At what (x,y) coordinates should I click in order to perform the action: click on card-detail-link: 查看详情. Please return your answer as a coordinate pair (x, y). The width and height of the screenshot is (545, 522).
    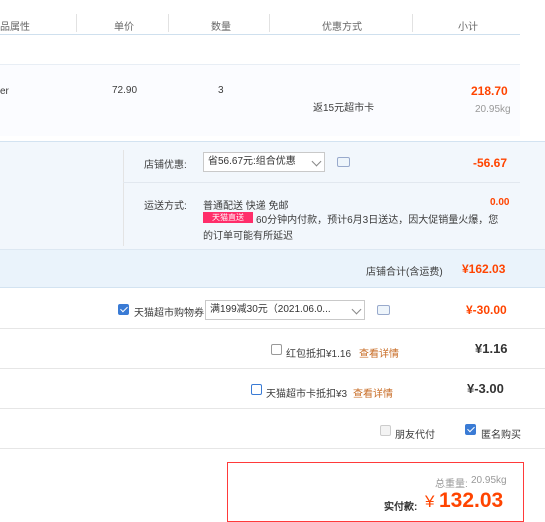
    Looking at the image, I should click on (373, 392).